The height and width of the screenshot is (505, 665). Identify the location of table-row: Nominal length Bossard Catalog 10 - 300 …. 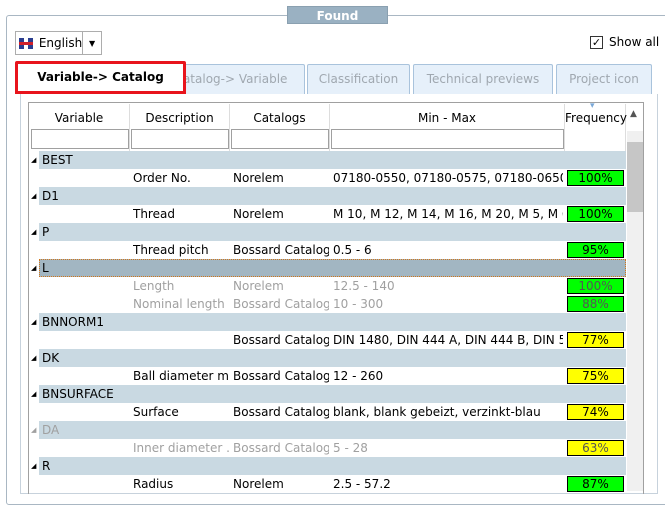
(327, 304).